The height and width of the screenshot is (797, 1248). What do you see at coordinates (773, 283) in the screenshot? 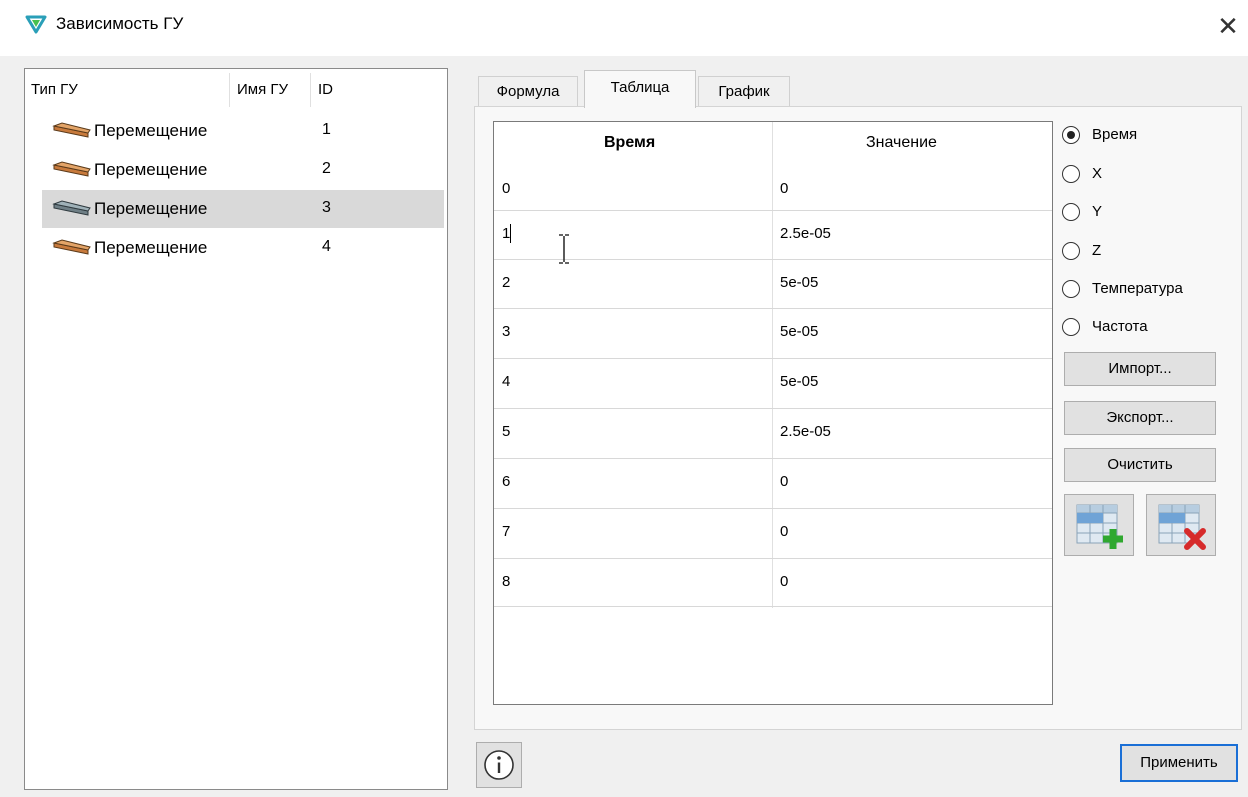
I see `table-row: 2 5e-05` at bounding box center [773, 283].